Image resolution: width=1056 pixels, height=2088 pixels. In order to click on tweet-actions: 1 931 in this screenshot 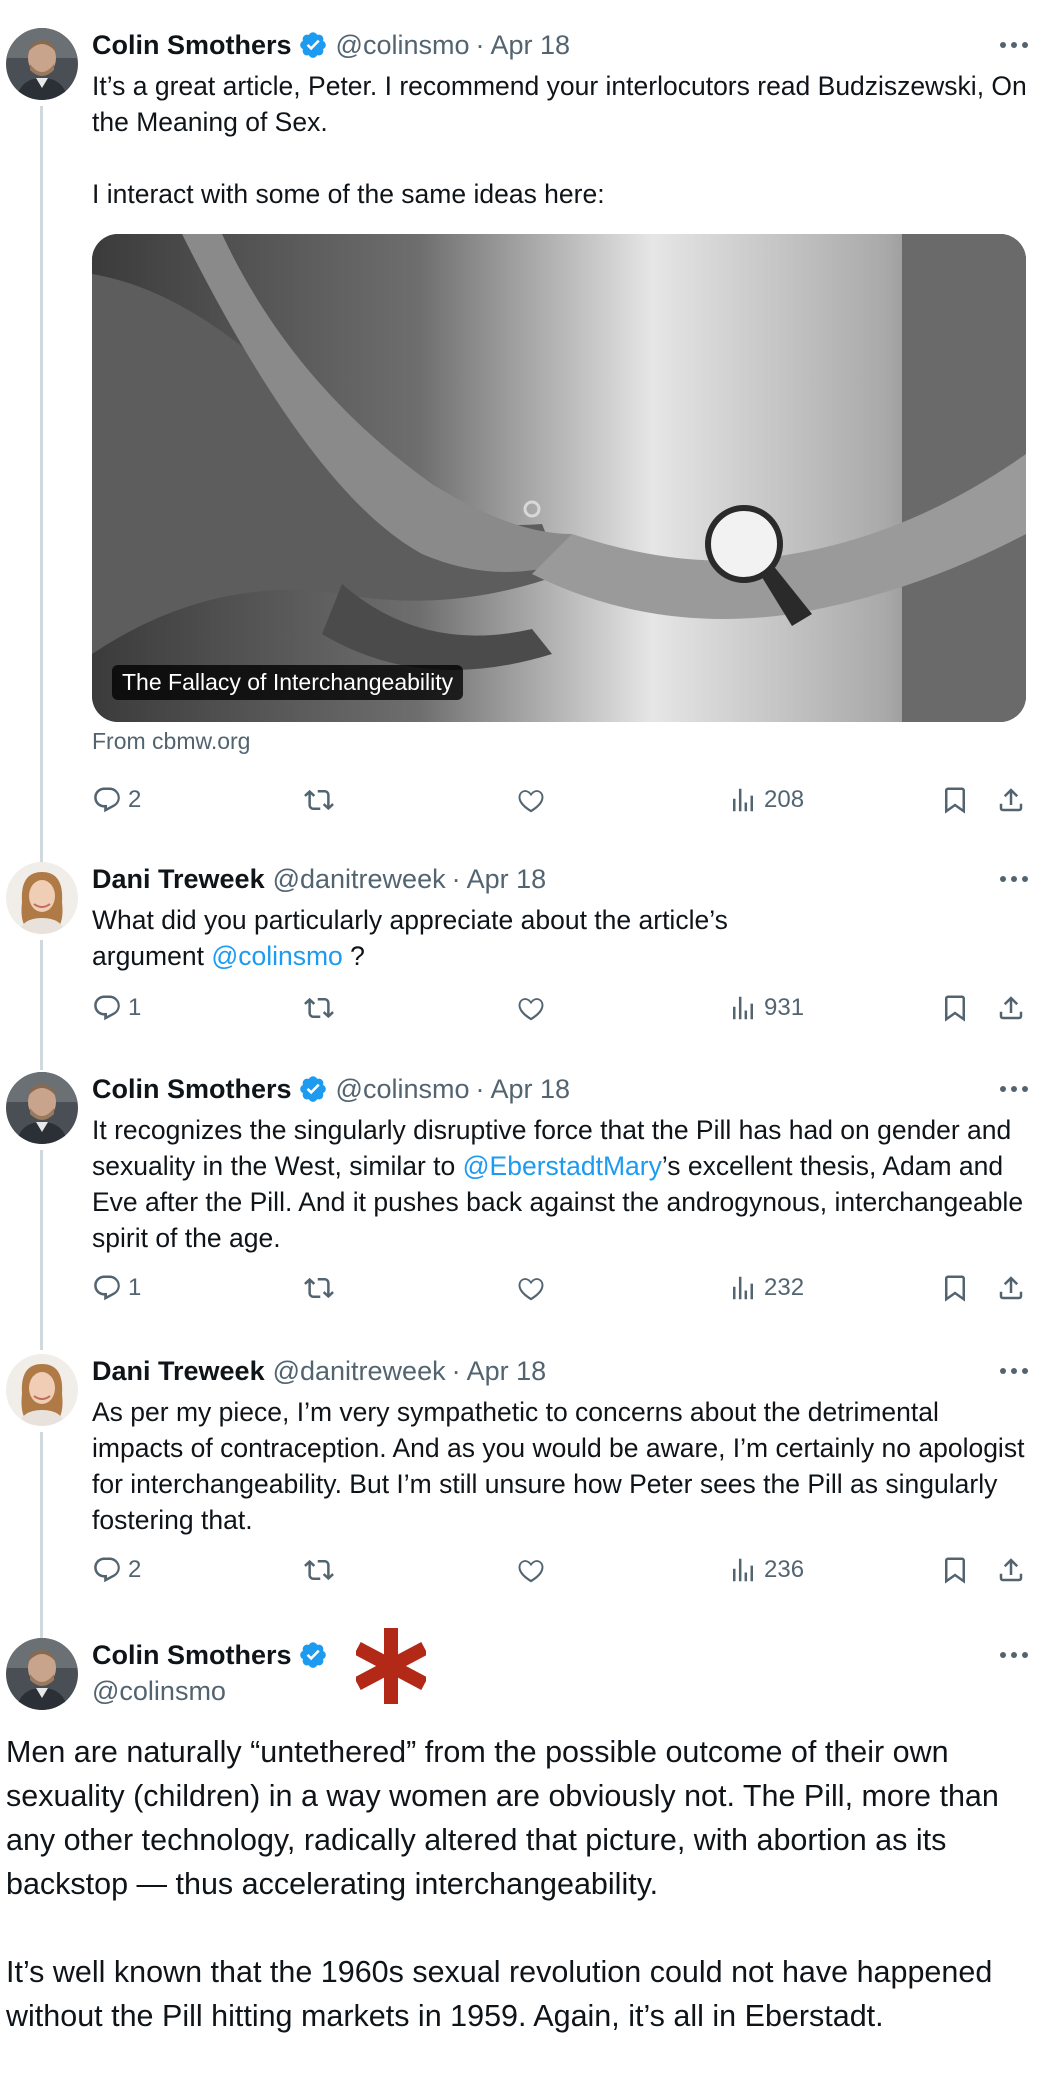, I will do `click(562, 1008)`.